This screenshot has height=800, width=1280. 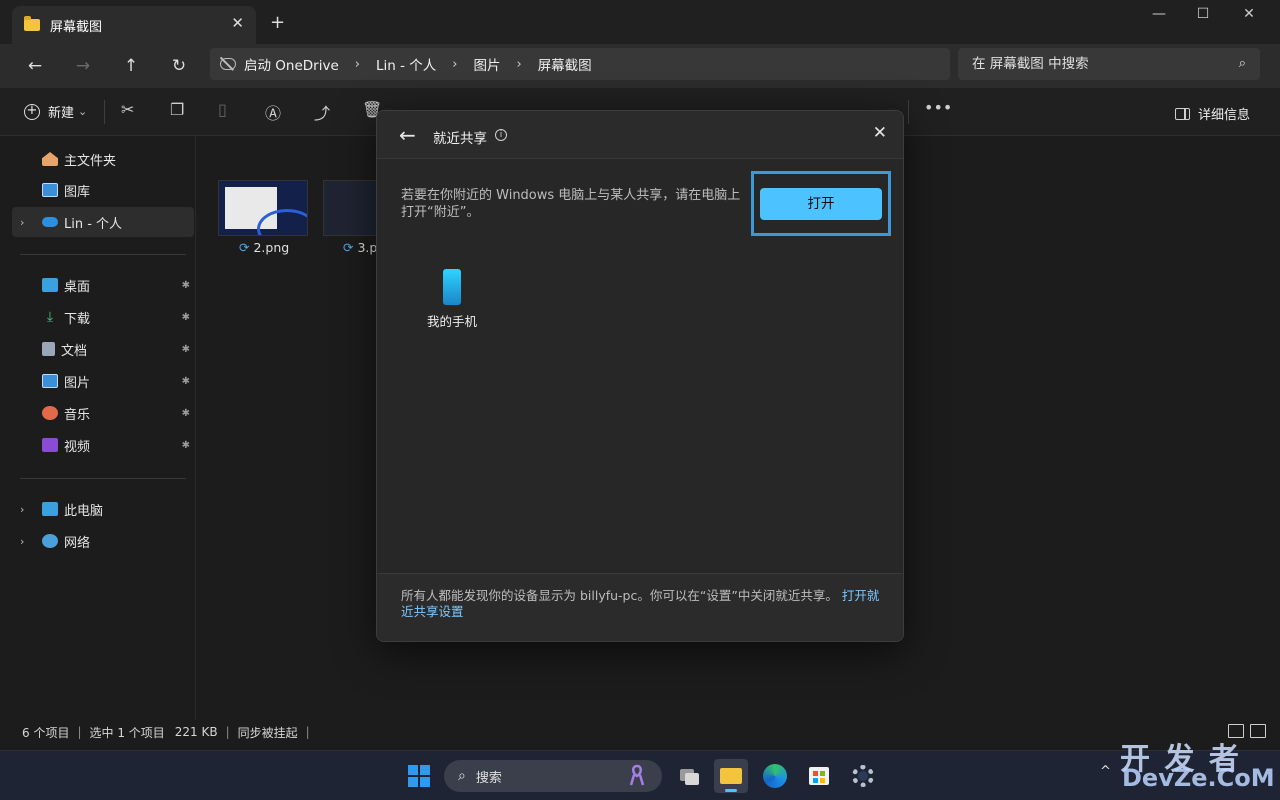 What do you see at coordinates (413, 770) in the screenshot?
I see `windows-logo-pane` at bounding box center [413, 770].